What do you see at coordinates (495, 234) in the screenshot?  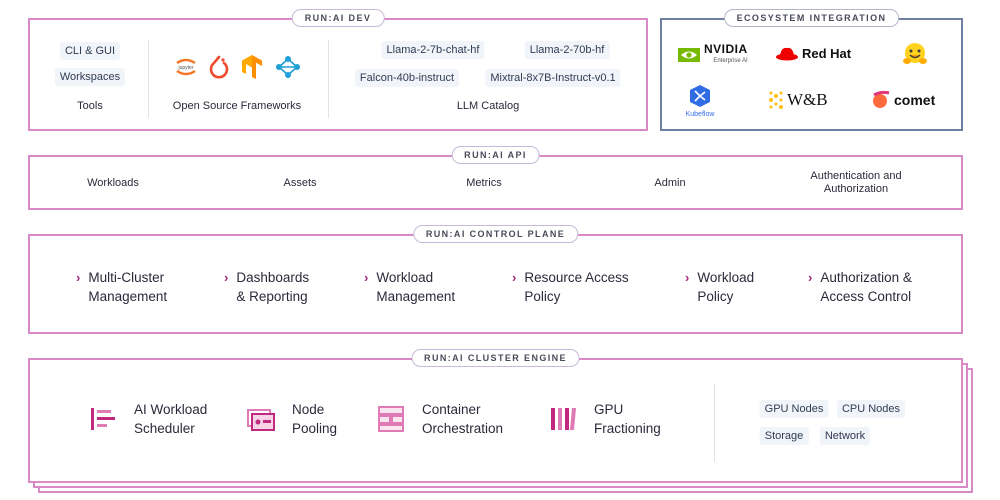 I see `control-plane-title: RUN:AI CONTROL PLANE` at bounding box center [495, 234].